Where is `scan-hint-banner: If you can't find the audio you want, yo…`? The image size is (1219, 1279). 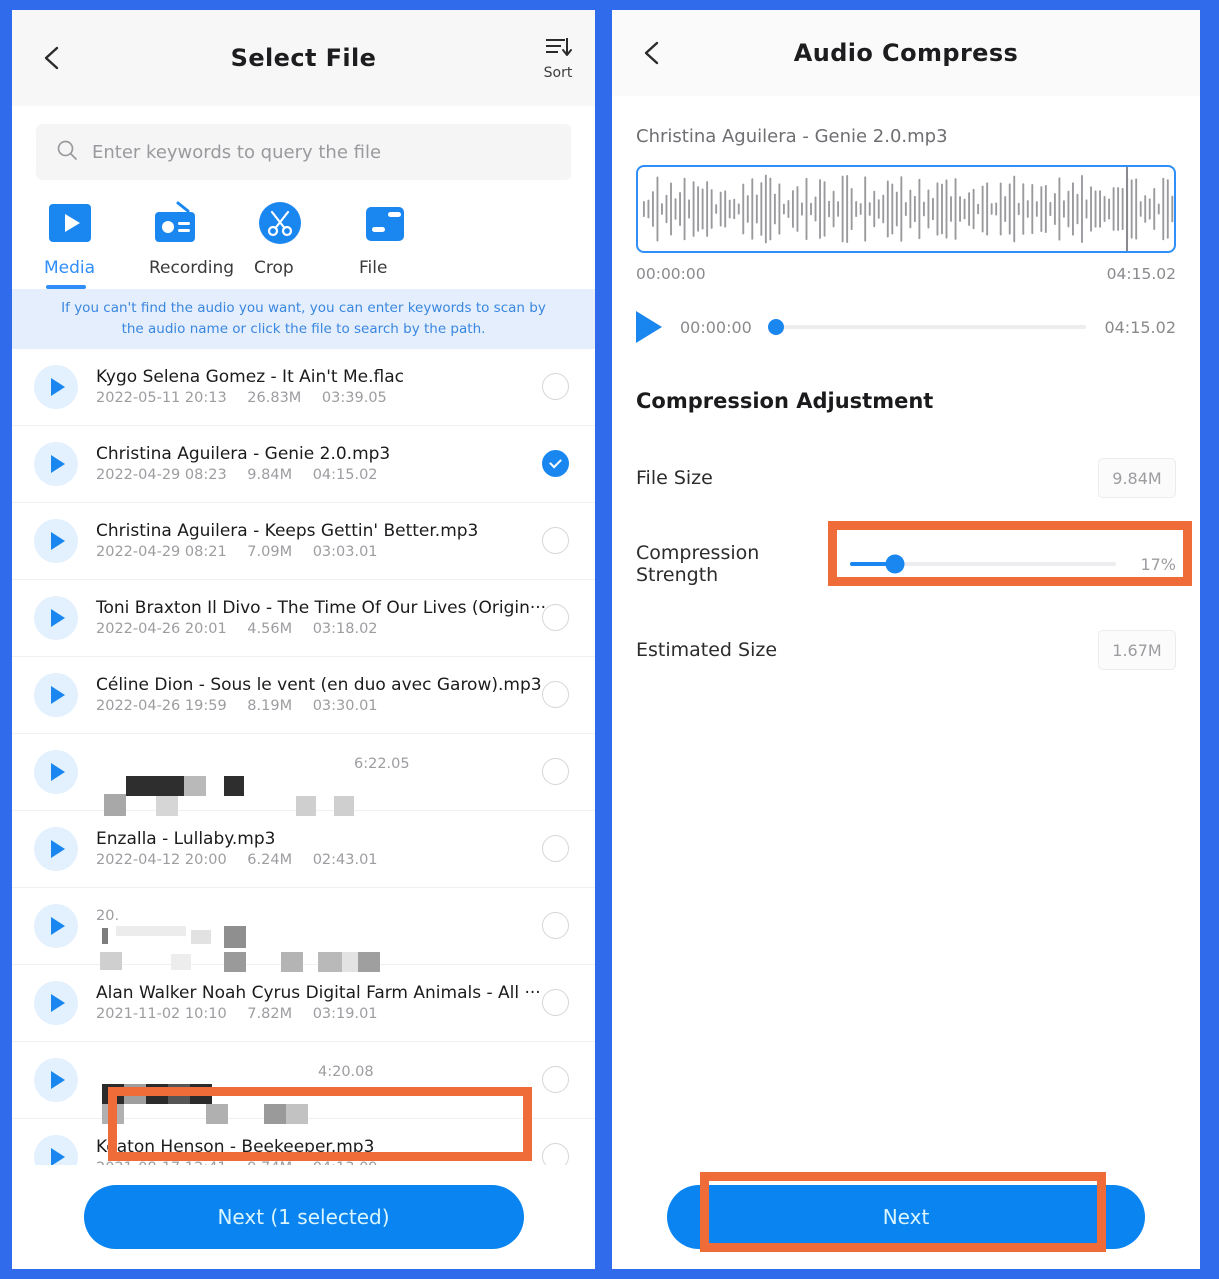 scan-hint-banner: If you can't find the audio you want, yo… is located at coordinates (303, 319).